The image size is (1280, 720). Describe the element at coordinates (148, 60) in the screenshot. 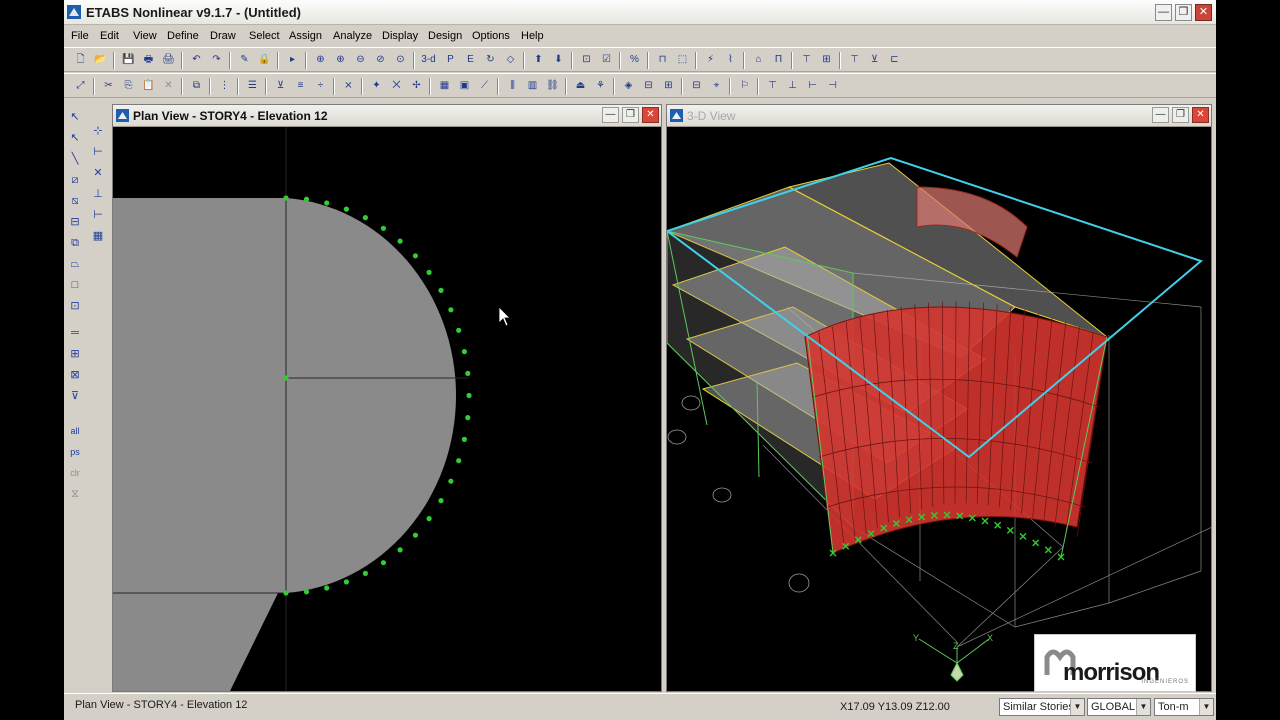

I see `print-icon: 🖶` at that location.